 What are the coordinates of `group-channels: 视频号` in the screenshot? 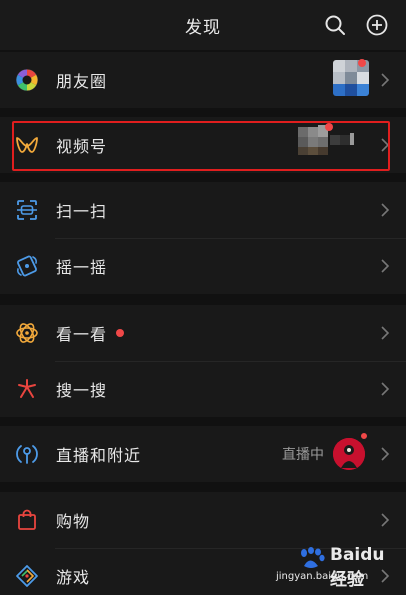 It's located at (203, 145).